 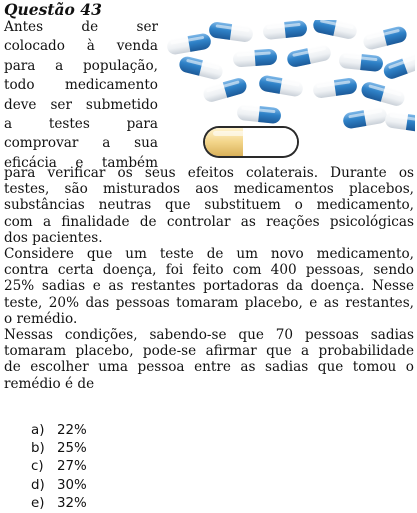 I want to click on intro-line: Antes de ser, so click(x=81, y=27).